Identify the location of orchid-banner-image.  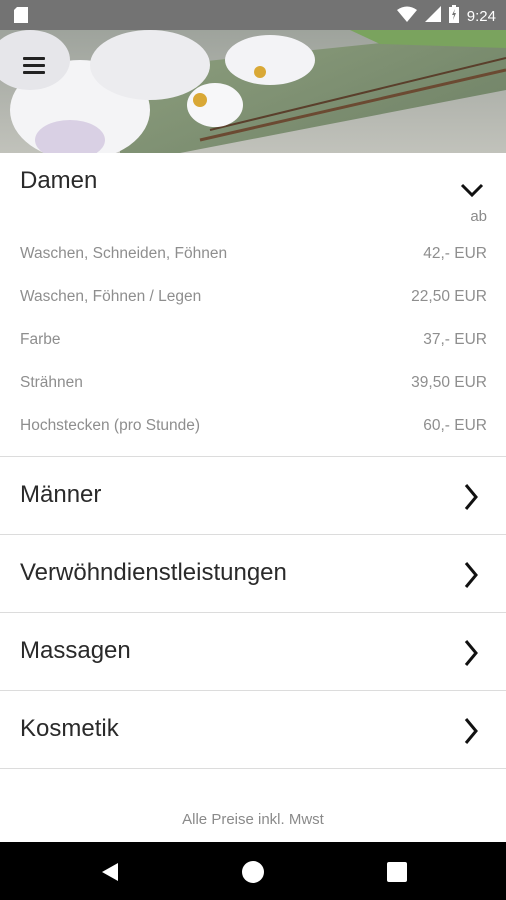
(253, 91).